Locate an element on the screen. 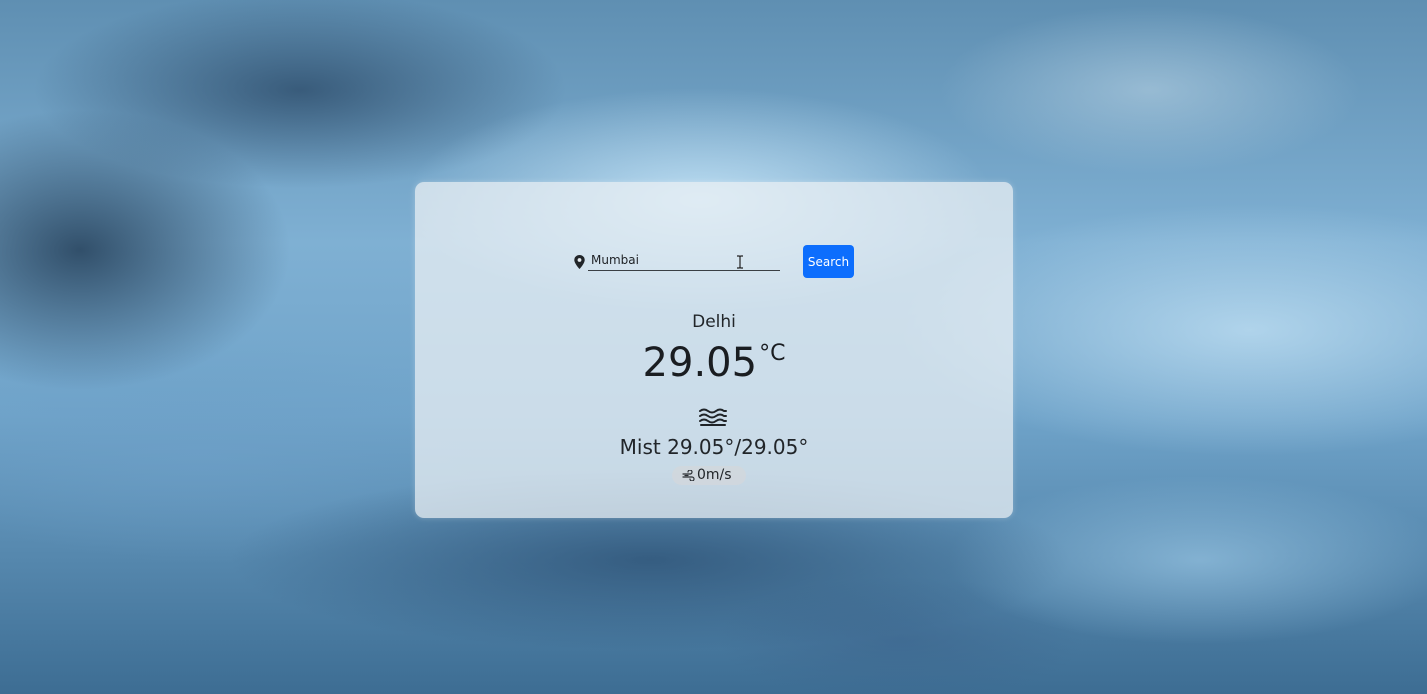 The width and height of the screenshot is (1427, 694). map-pin-icon is located at coordinates (579, 262).